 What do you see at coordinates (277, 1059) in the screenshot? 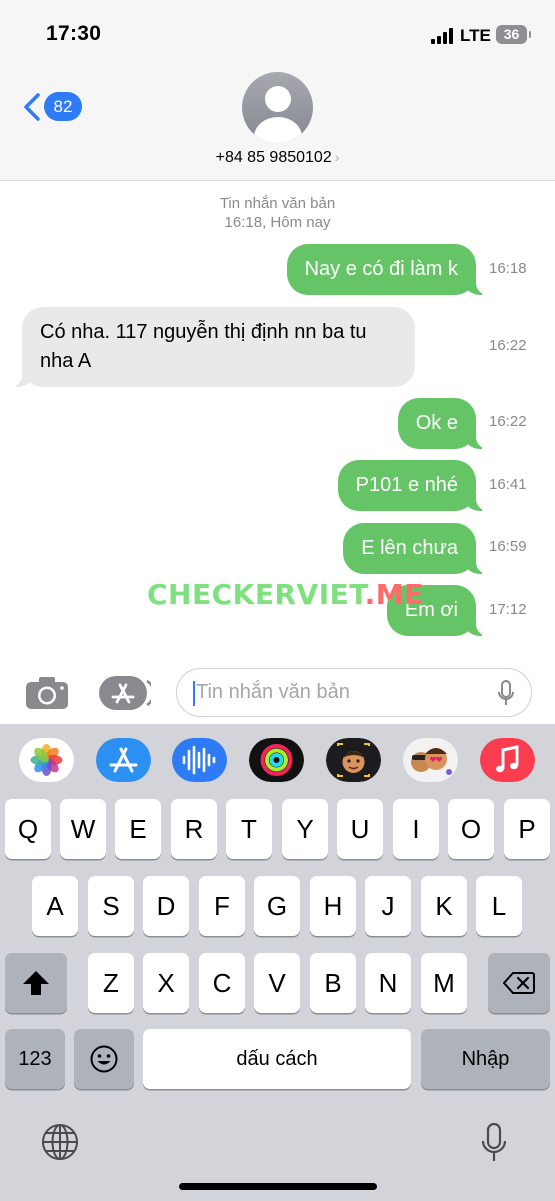
I see `space-key: dấu cách` at bounding box center [277, 1059].